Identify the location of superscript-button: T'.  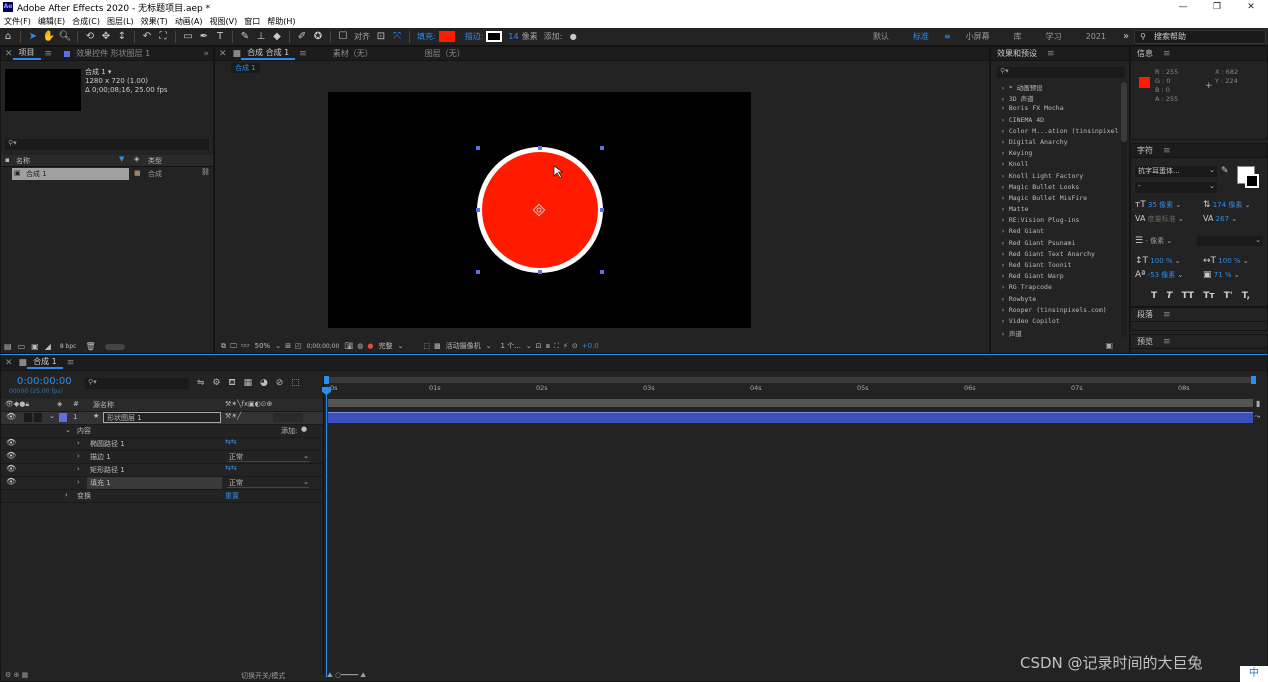
(1228, 296).